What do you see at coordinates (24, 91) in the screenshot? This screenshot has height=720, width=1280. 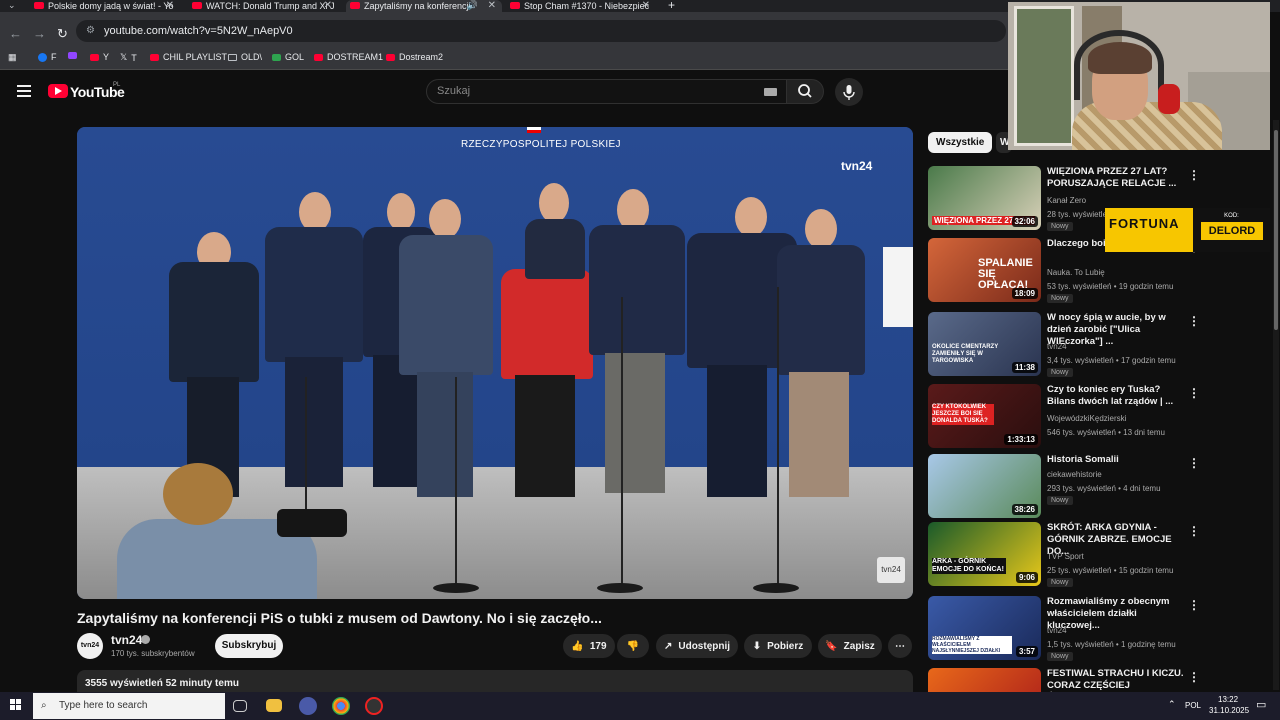 I see `menu-icon` at bounding box center [24, 91].